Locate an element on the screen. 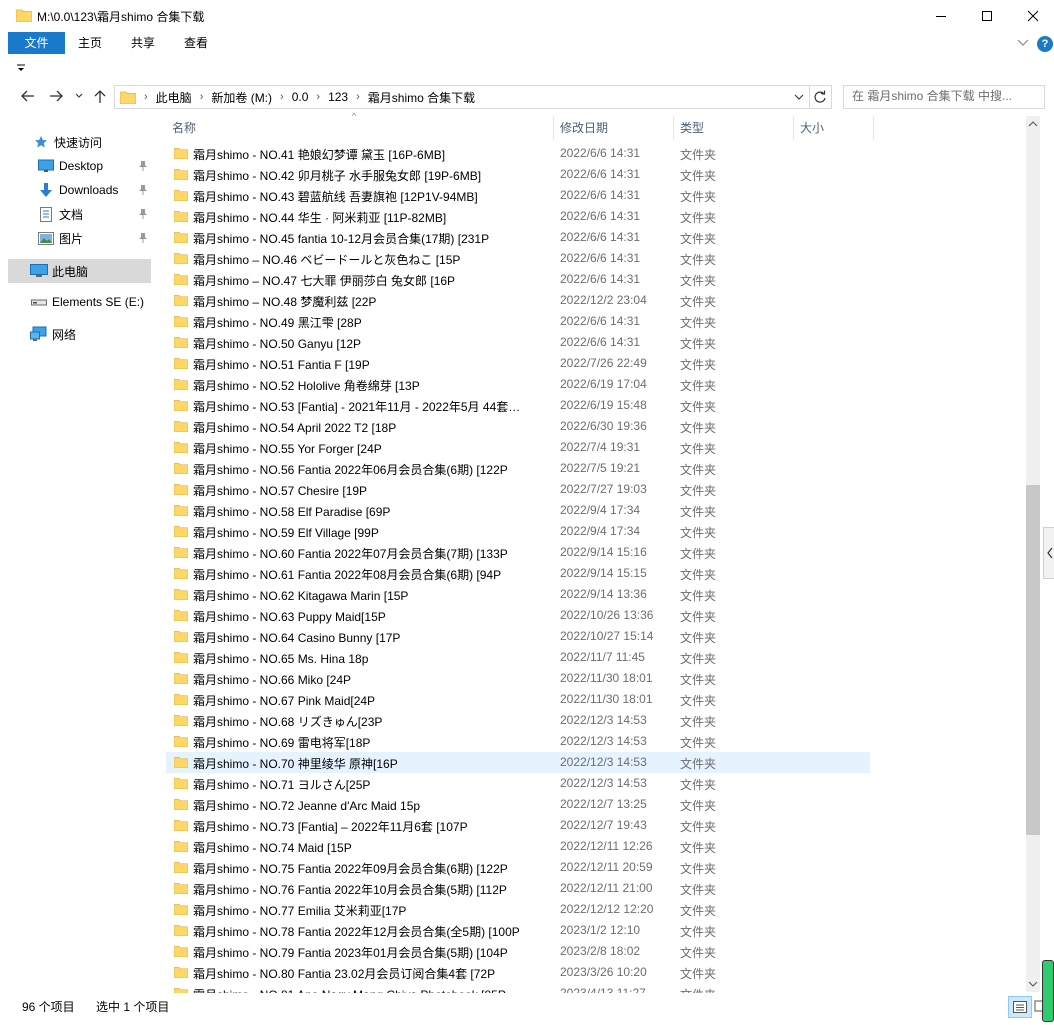  navigation-pane-scrollbar is located at coordinates (156, 554).